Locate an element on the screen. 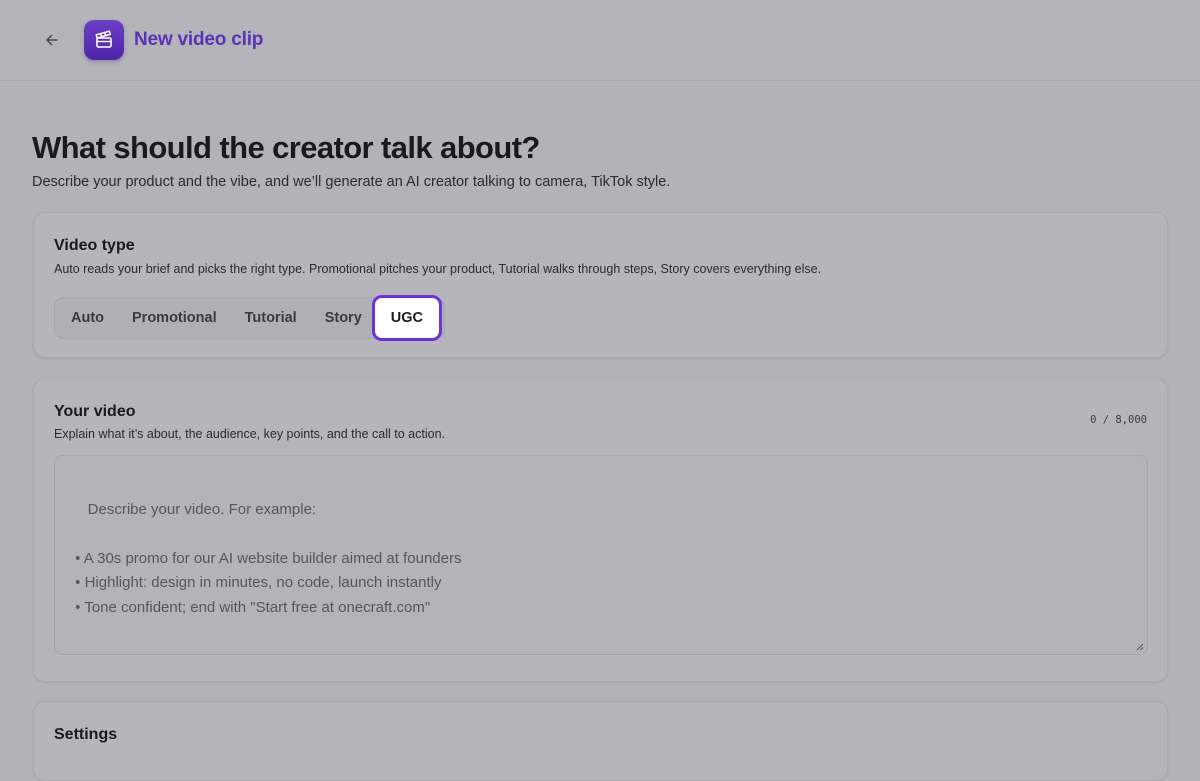  back-button is located at coordinates (52, 40).